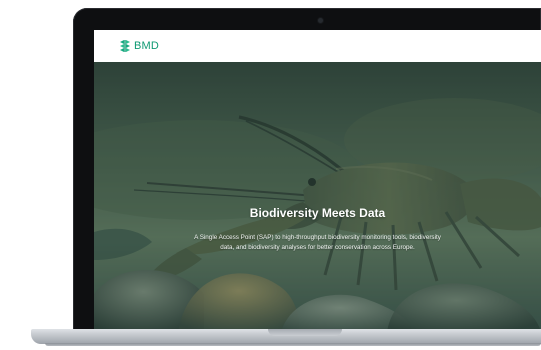 This screenshot has height=350, width=541. What do you see at coordinates (305, 332) in the screenshot?
I see `laptop-notch` at bounding box center [305, 332].